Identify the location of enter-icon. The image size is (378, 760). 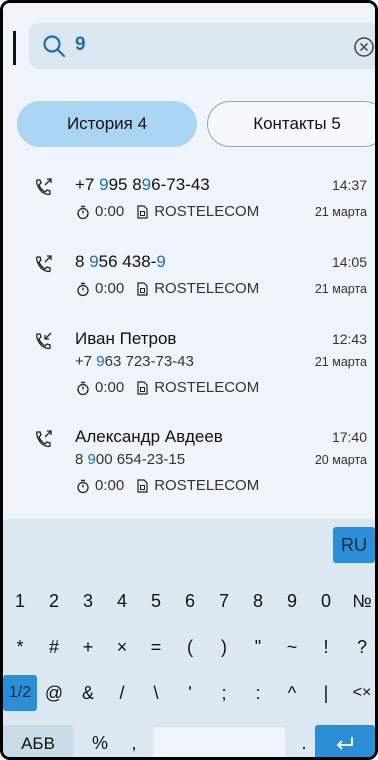
(344, 743).